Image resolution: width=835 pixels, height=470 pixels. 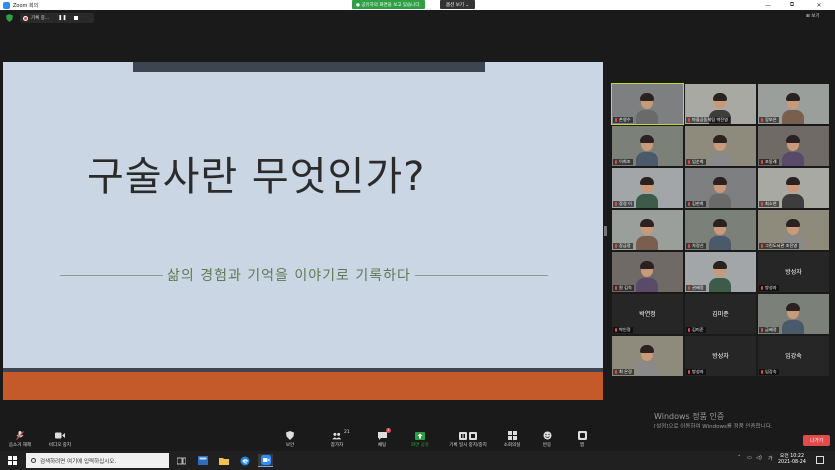 What do you see at coordinates (623, 204) in the screenshot?
I see `participant-name-label: 장경 이` at bounding box center [623, 204].